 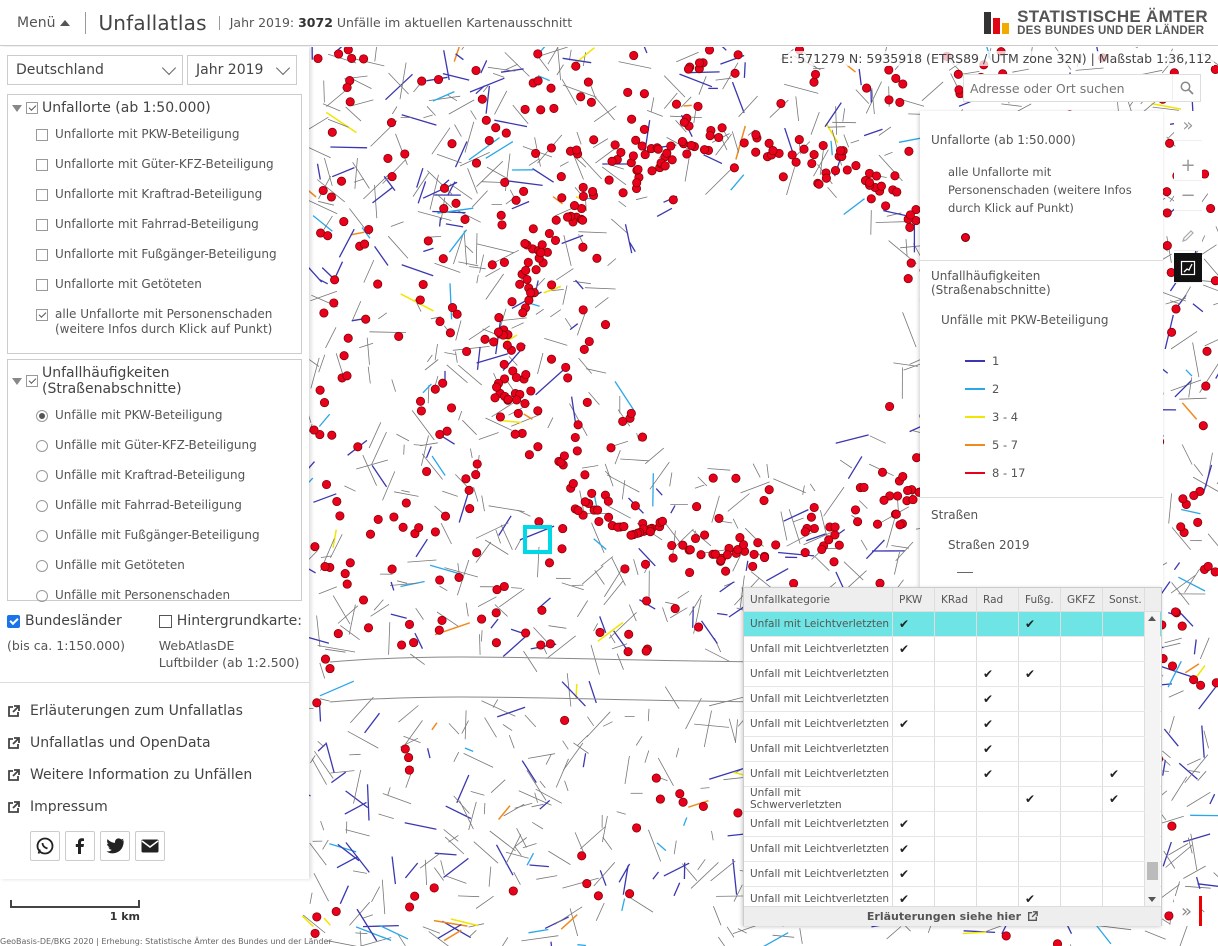 I want to click on search-icon, so click(x=1186, y=88).